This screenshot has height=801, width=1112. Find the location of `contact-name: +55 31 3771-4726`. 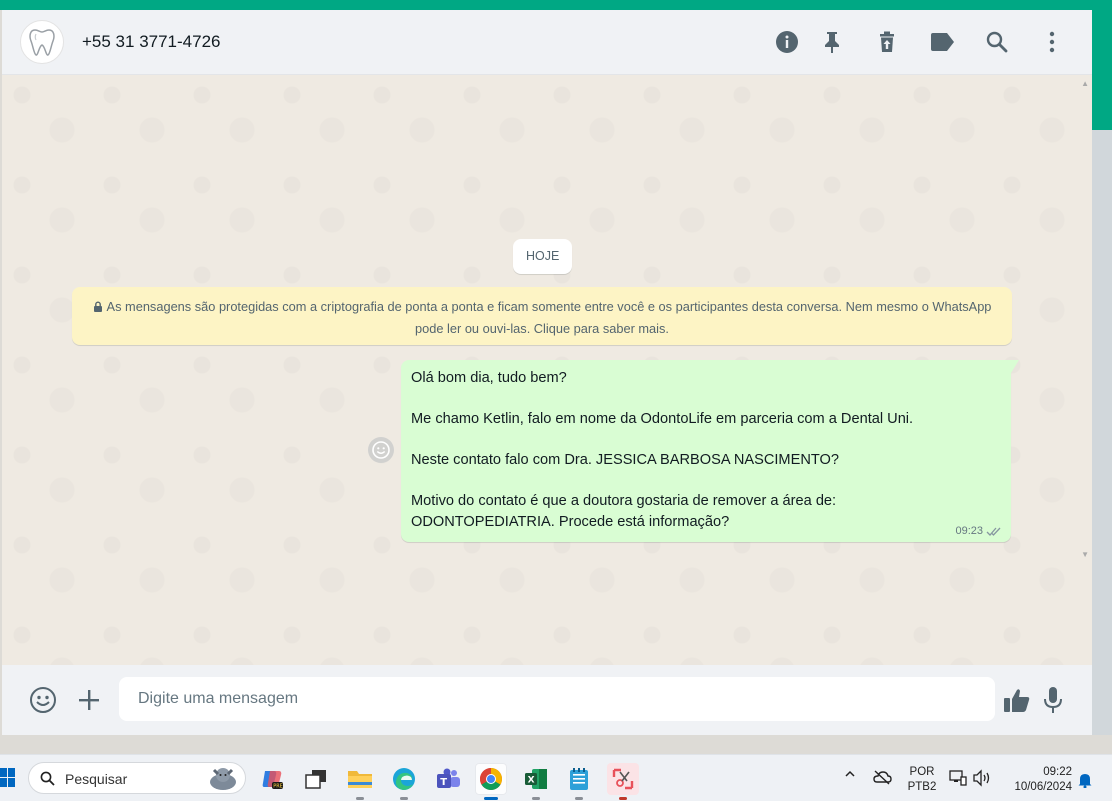

contact-name: +55 31 3771-4726 is located at coordinates (151, 42).